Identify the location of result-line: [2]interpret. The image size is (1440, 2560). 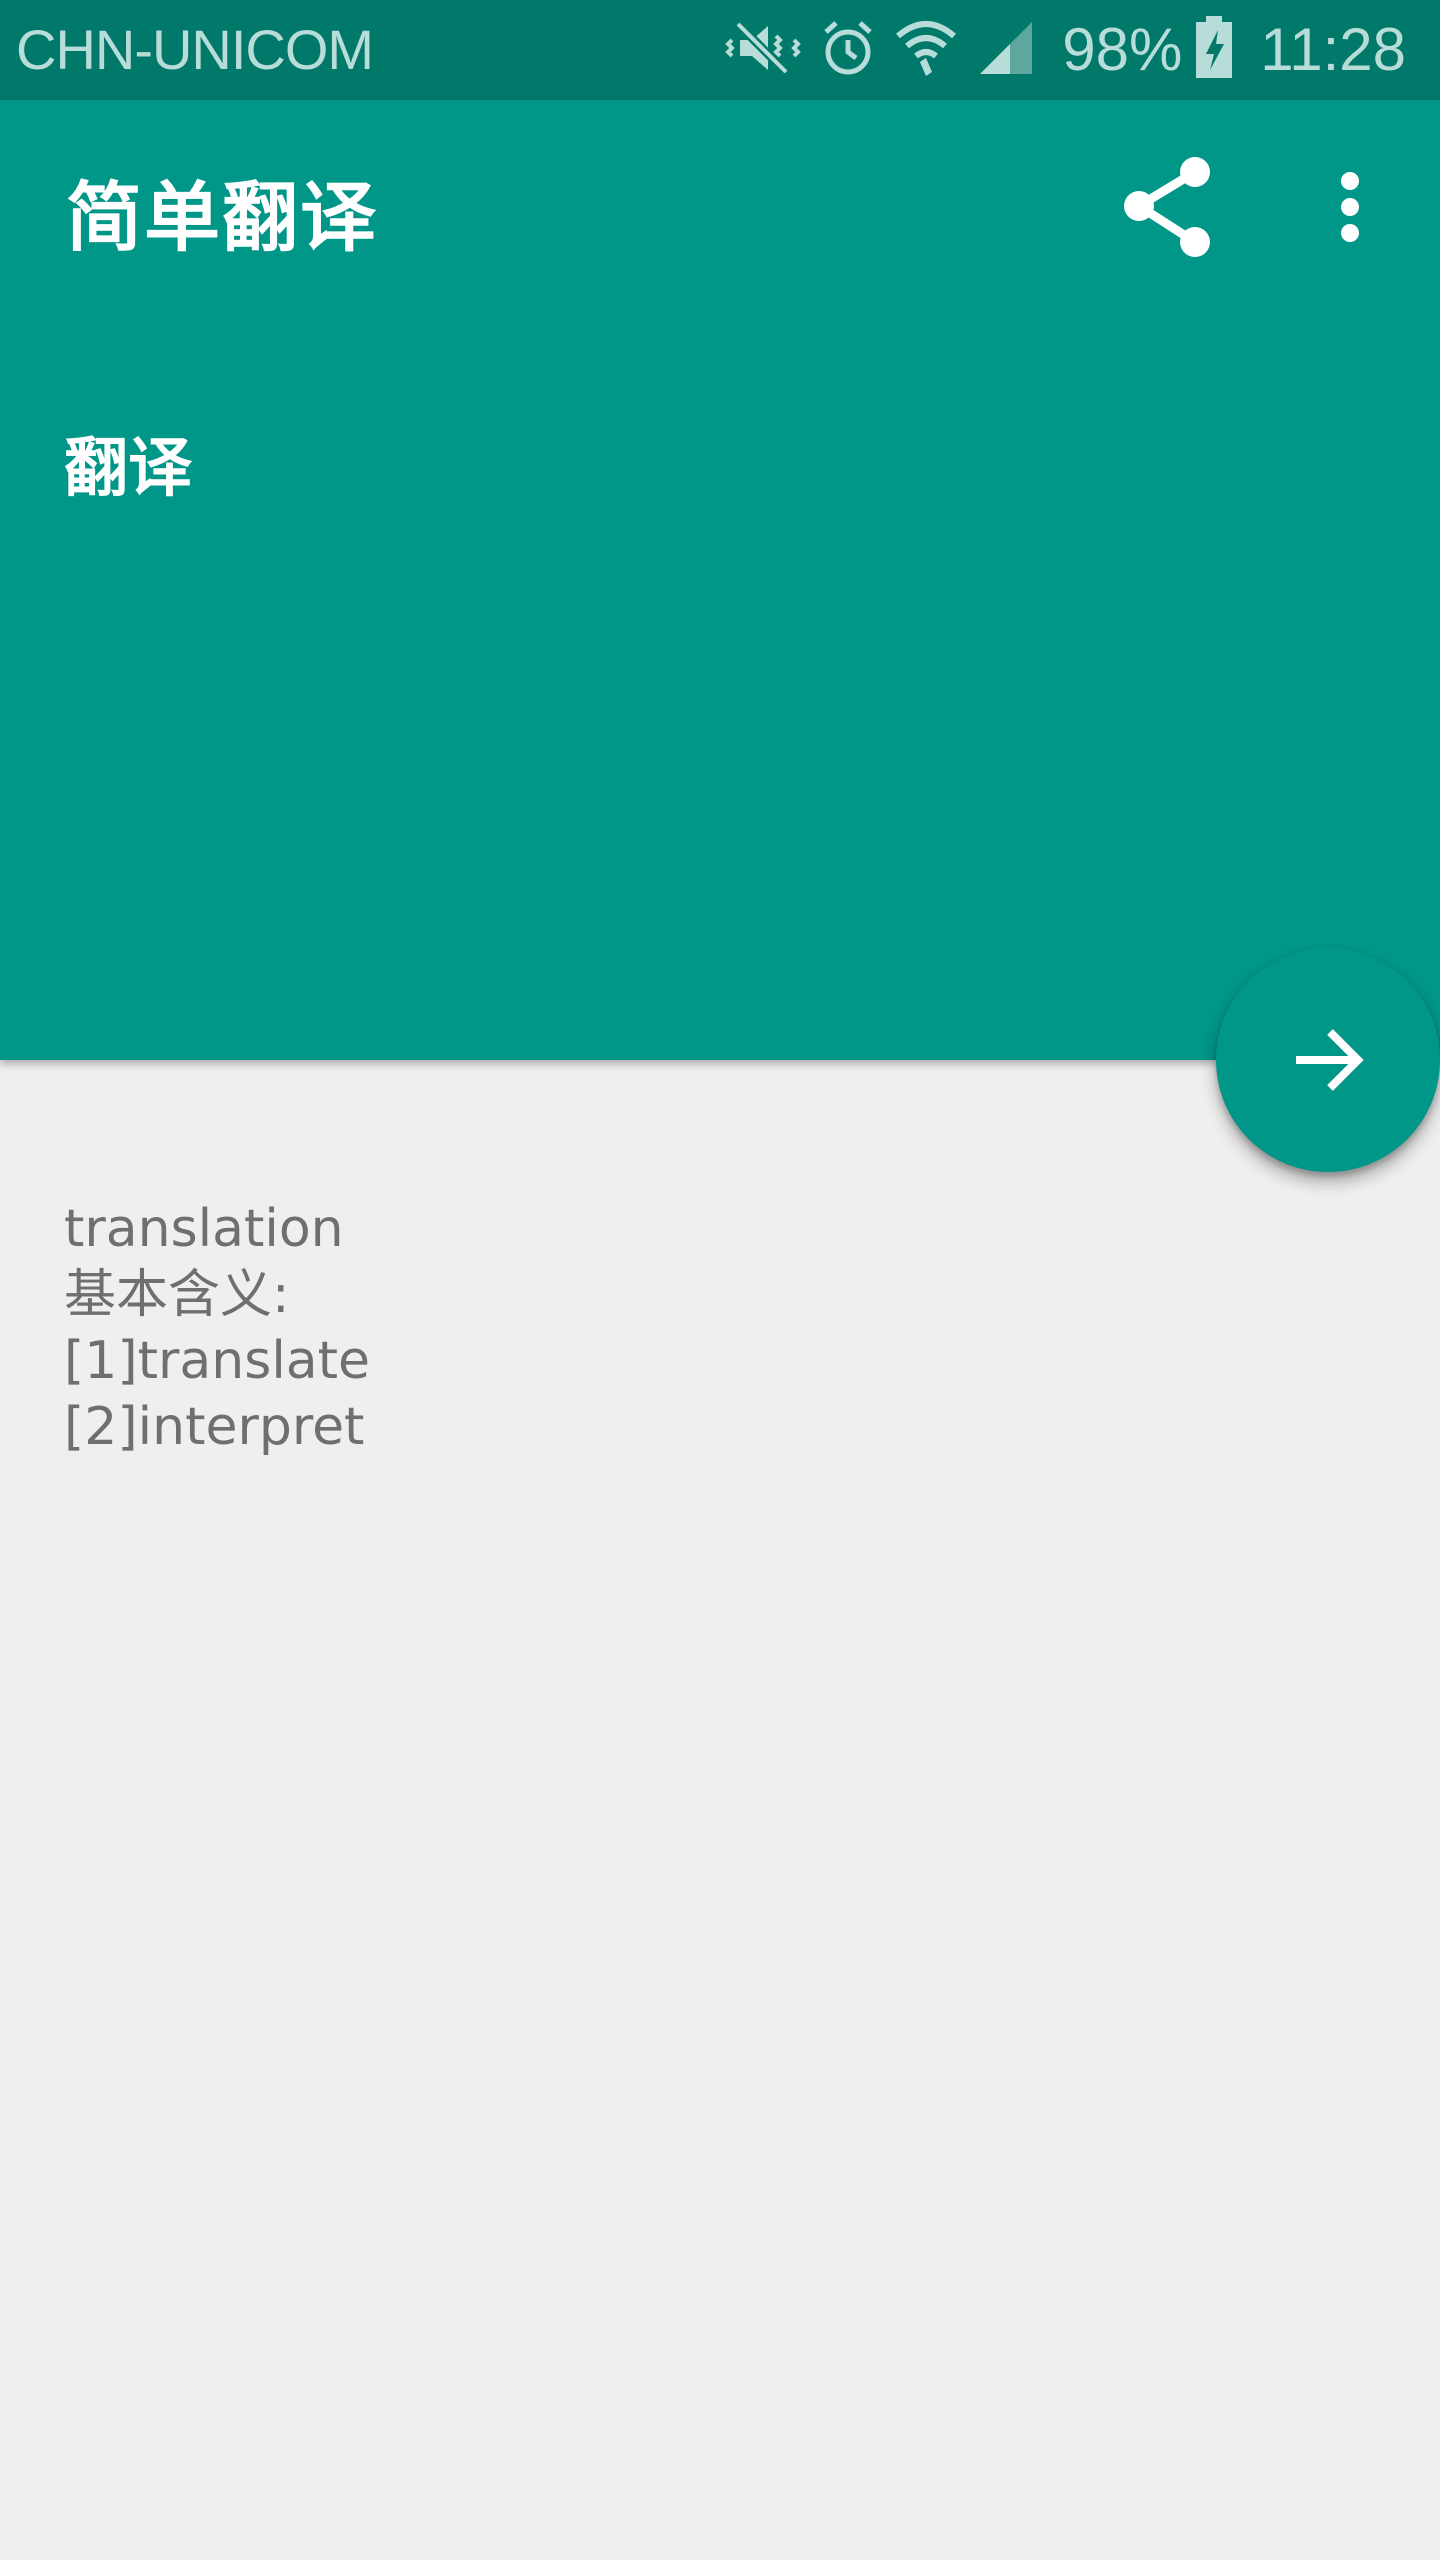
(214, 1427).